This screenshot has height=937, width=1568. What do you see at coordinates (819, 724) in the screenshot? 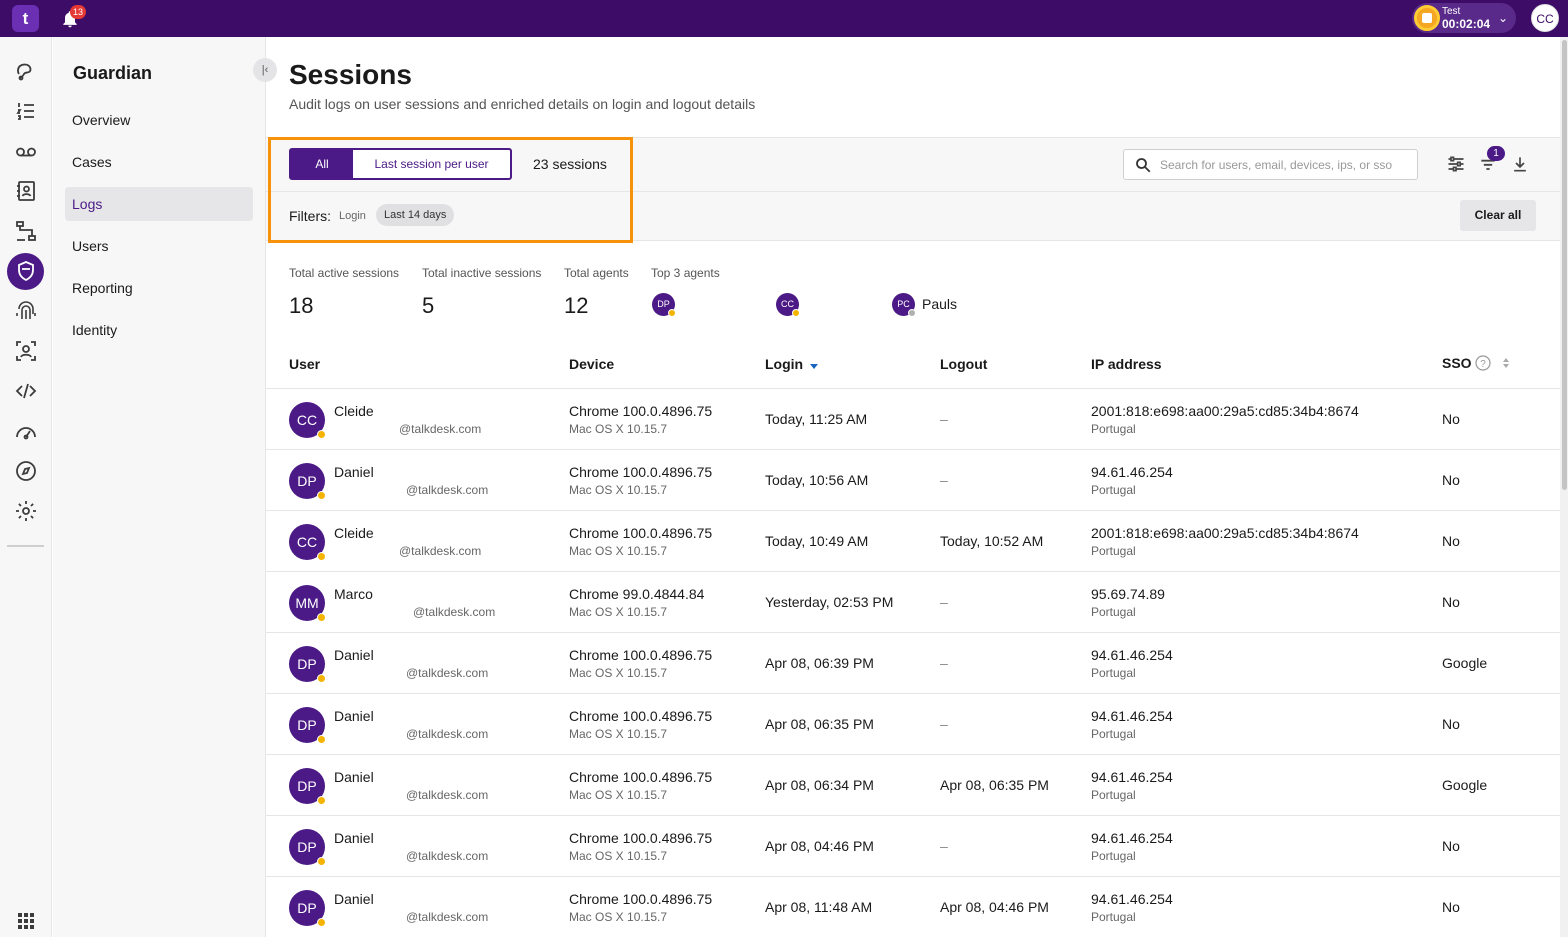
I see `login-time: Apr 08, 06:35 PM` at bounding box center [819, 724].